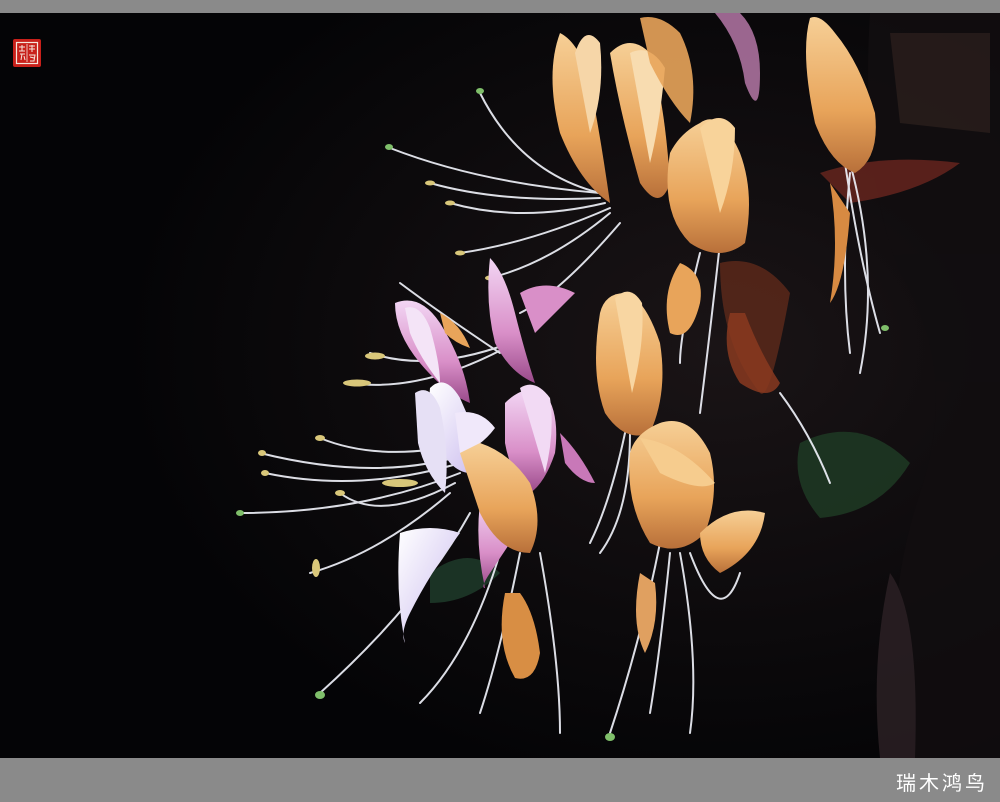 Image resolution: width=1000 pixels, height=802 pixels. What do you see at coordinates (500, 6) in the screenshot?
I see `frame-top-border` at bounding box center [500, 6].